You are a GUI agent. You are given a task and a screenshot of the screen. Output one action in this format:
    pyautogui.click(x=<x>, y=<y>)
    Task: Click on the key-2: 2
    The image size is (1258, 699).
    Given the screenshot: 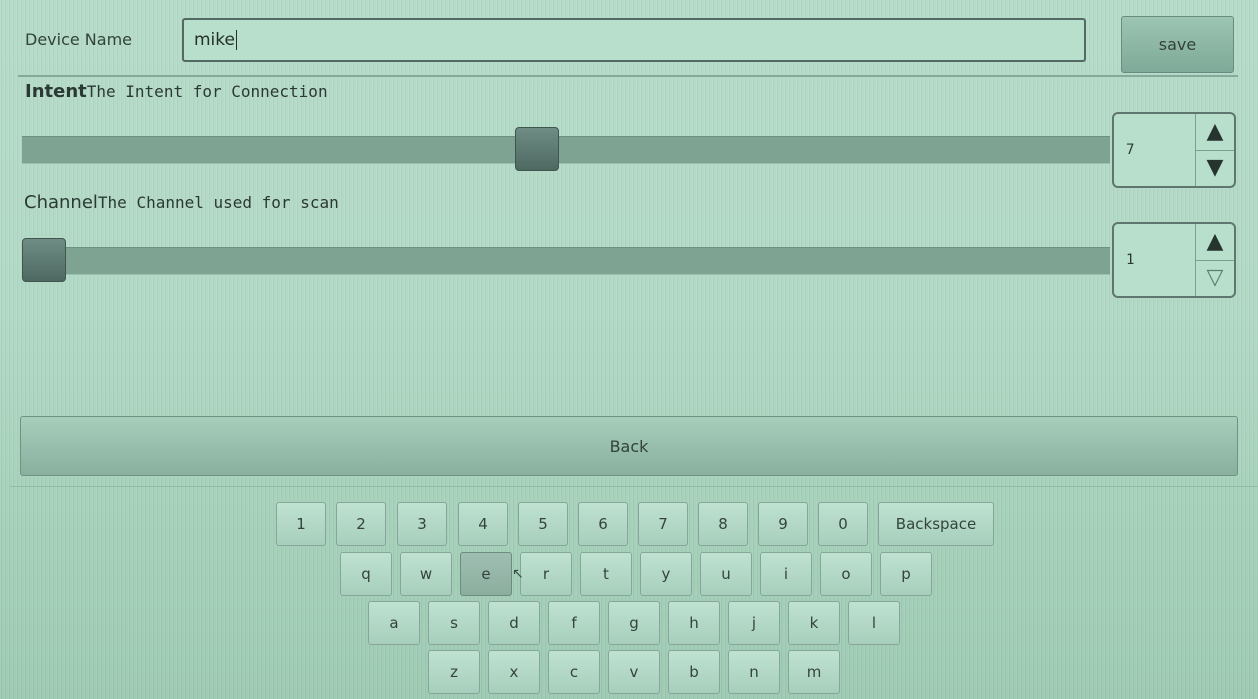 What is the action you would take?
    pyautogui.click(x=361, y=524)
    